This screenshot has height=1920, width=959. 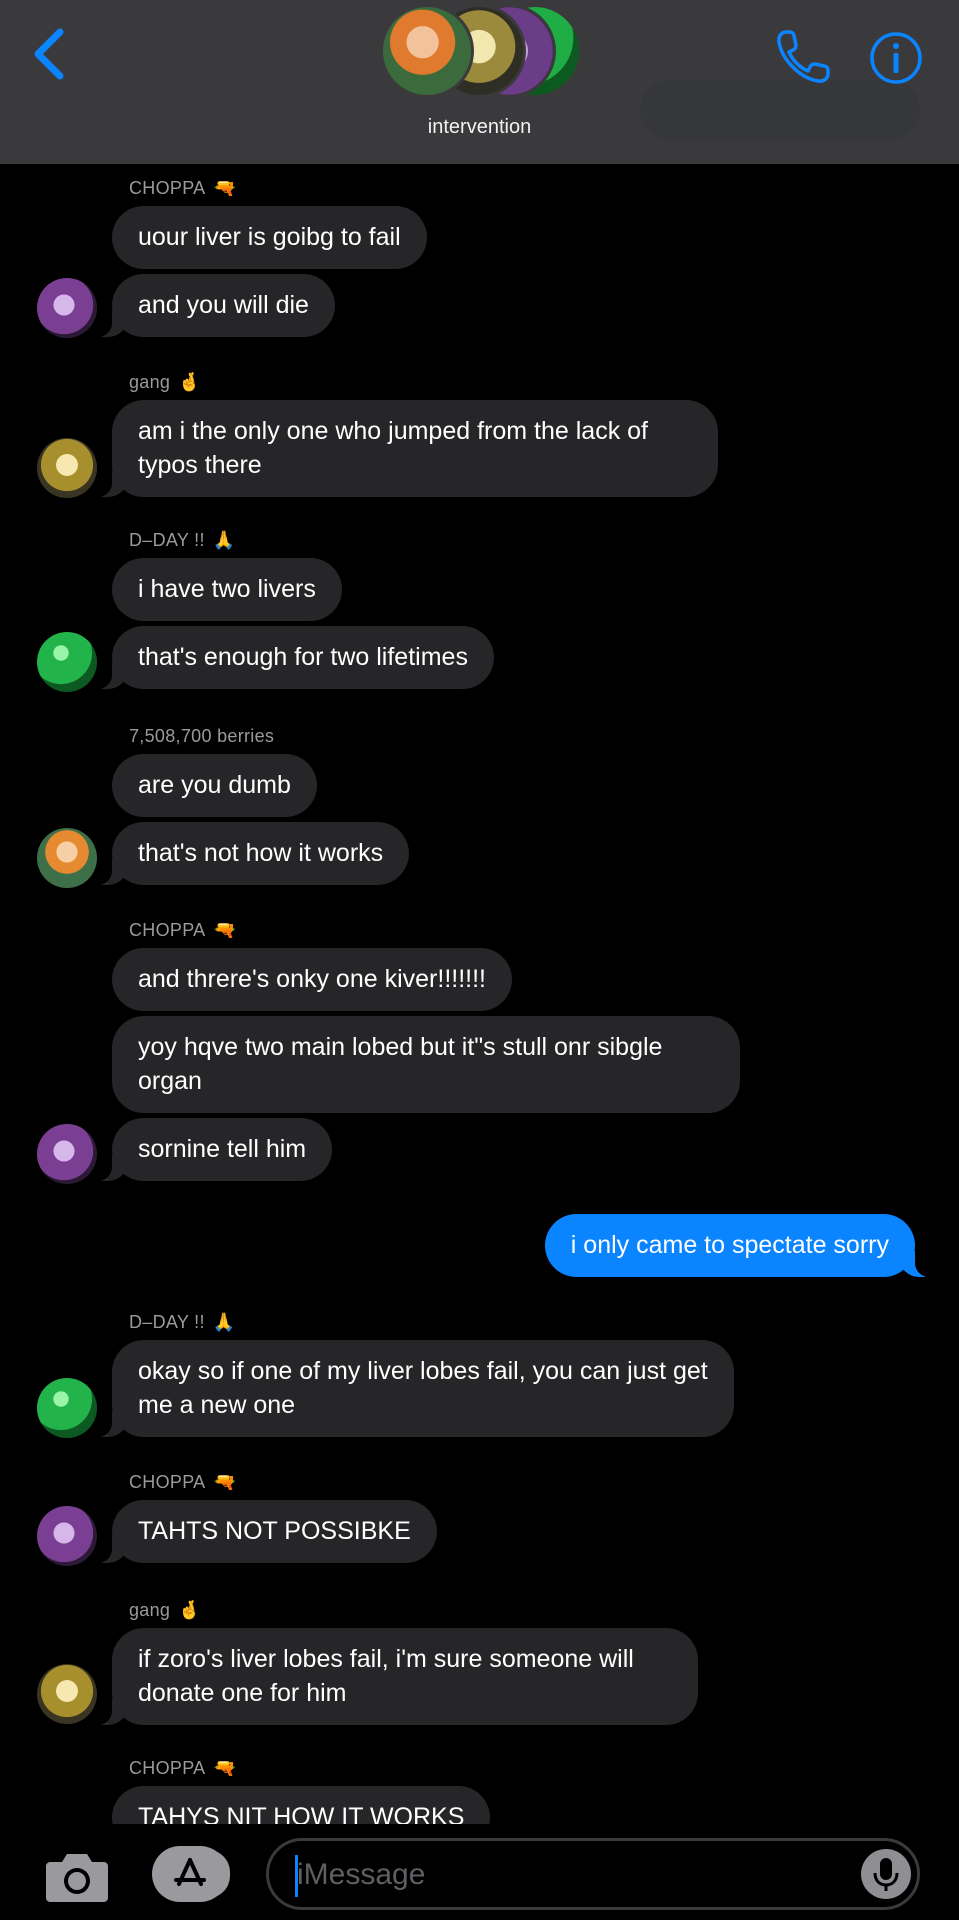 I want to click on group-avatar-stack, so click(x=481, y=52).